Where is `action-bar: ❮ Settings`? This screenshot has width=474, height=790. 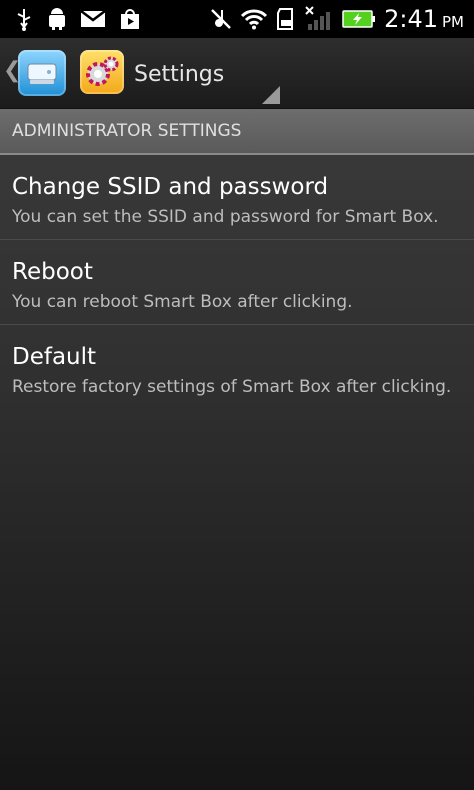 action-bar: ❮ Settings is located at coordinates (237, 73).